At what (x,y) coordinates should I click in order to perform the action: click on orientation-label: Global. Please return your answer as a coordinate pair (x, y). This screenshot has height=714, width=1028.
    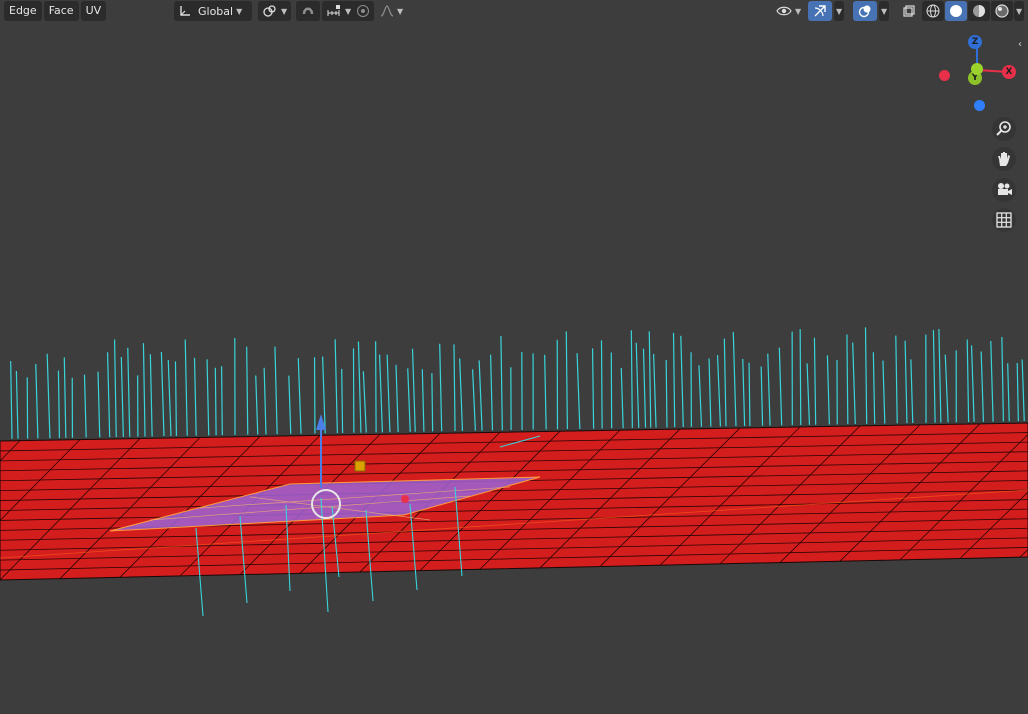
    Looking at the image, I should click on (216, 11).